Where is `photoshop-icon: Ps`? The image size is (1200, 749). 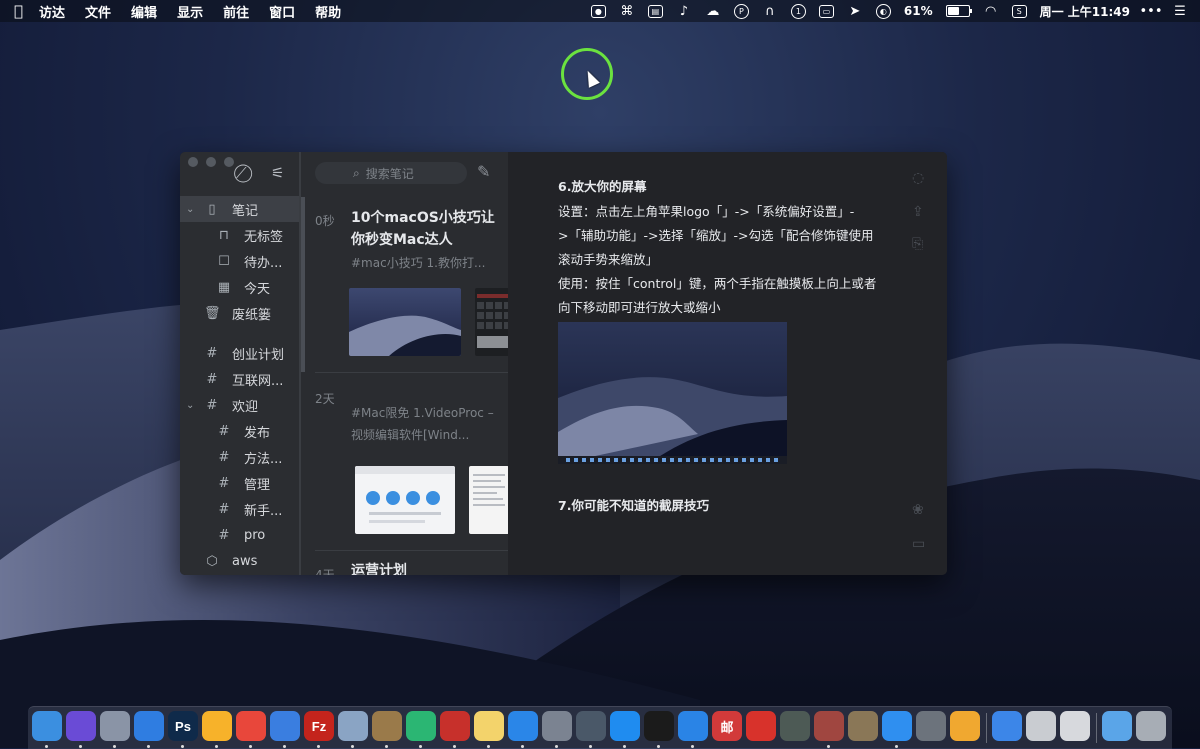
photoshop-icon: Ps is located at coordinates (183, 726).